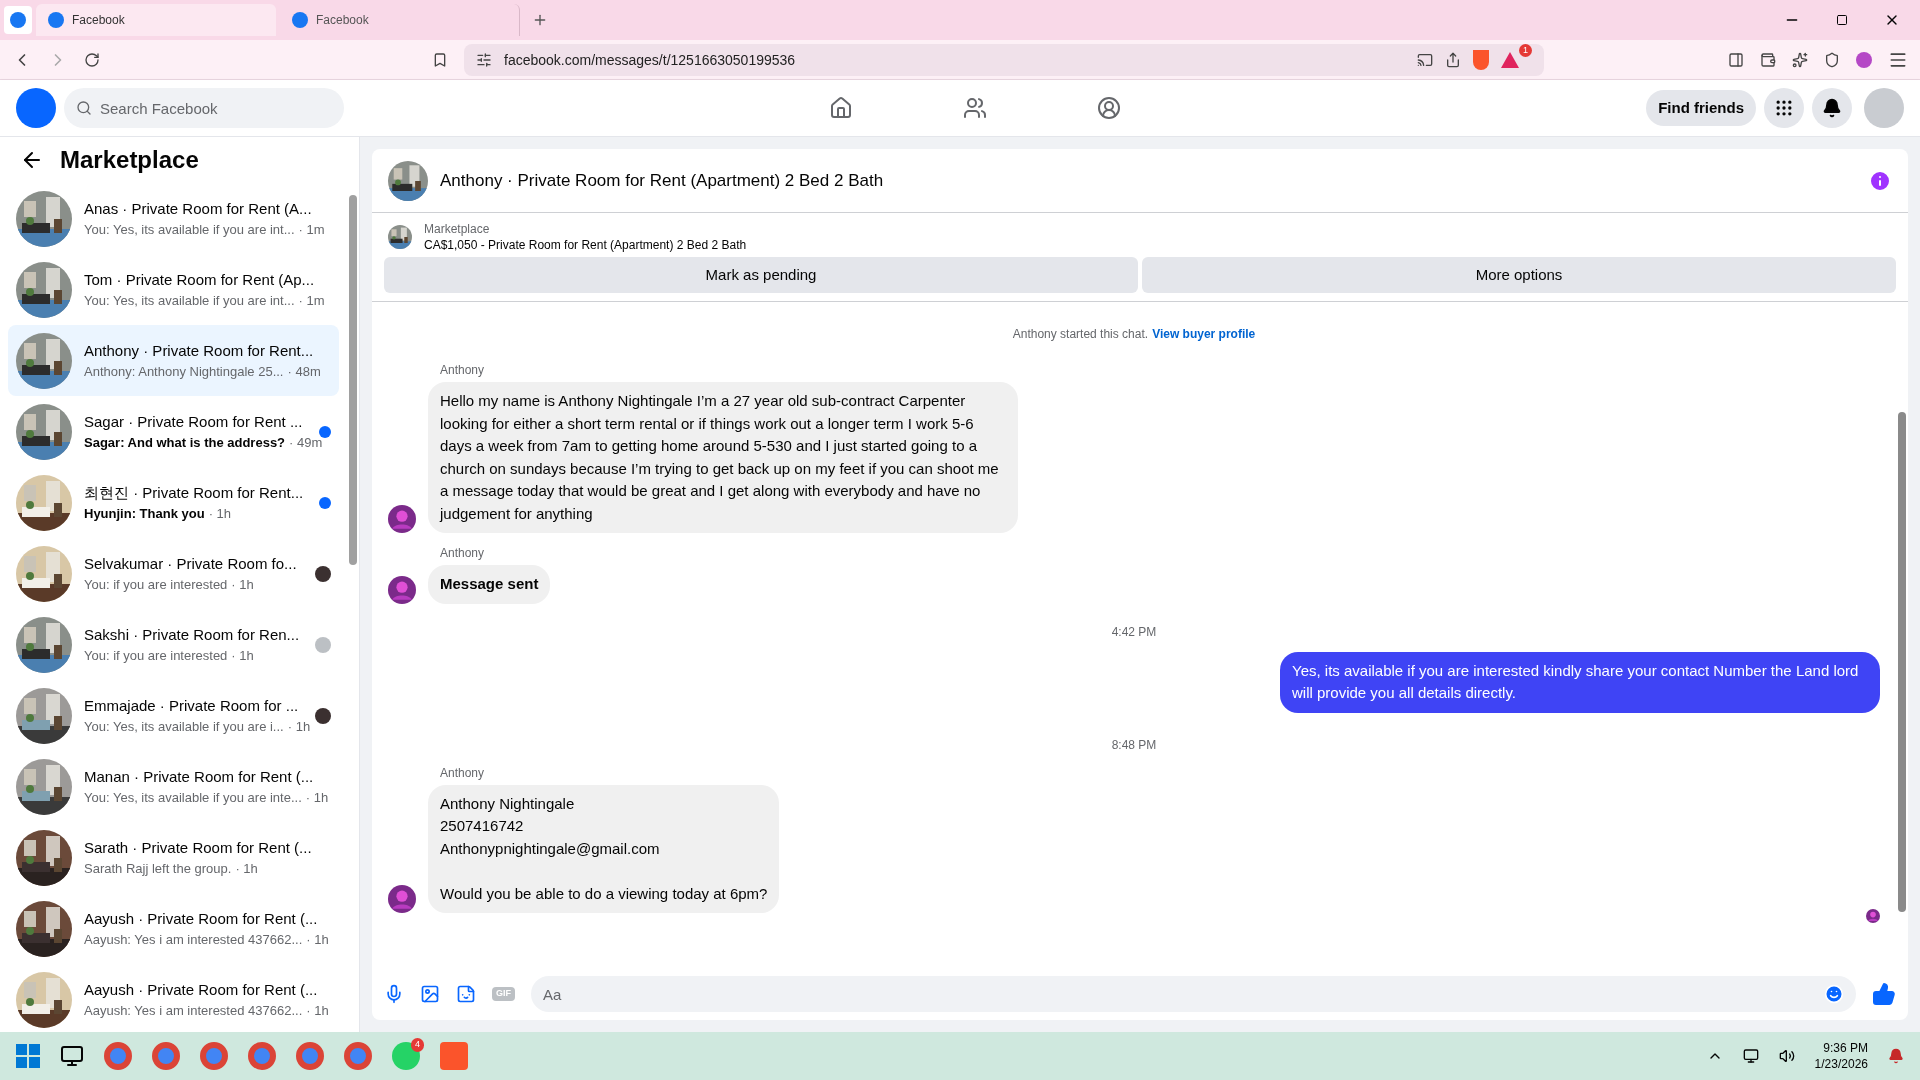  Describe the element at coordinates (1134, 744) in the screenshot. I see `timestamp: 8:48 PM` at that location.